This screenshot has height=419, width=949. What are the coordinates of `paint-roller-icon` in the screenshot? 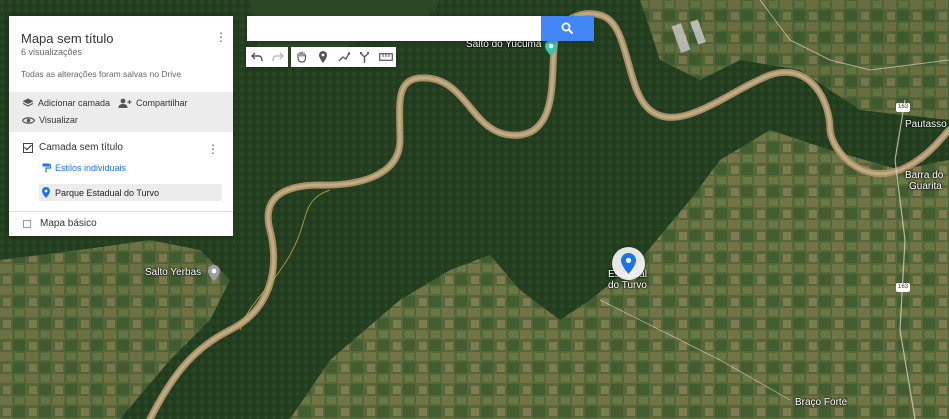 It's located at (46, 168).